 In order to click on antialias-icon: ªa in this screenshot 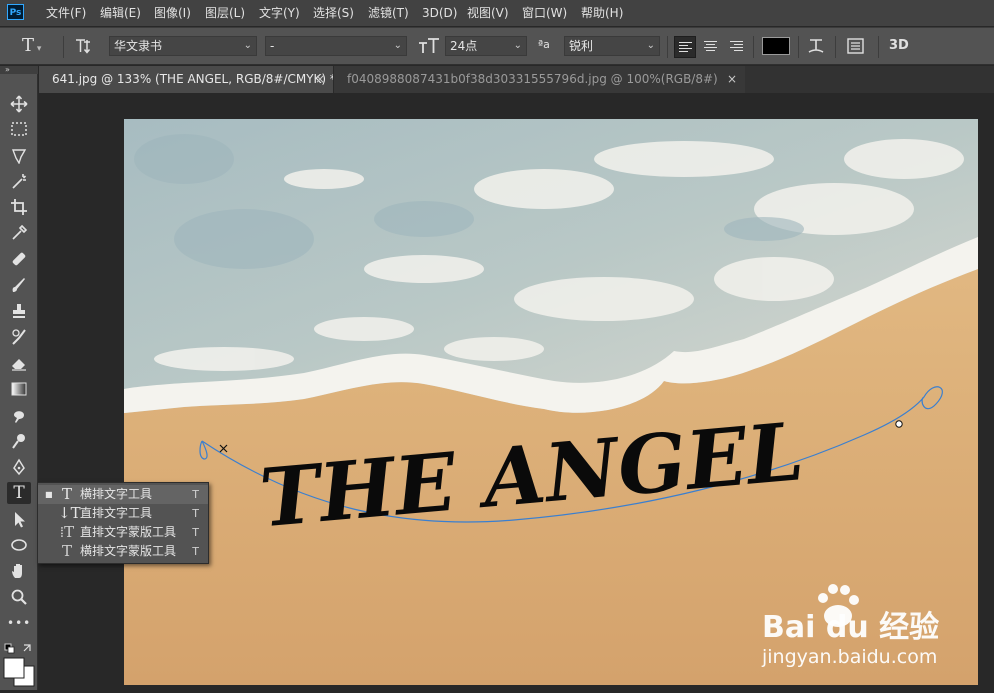, I will do `click(544, 44)`.